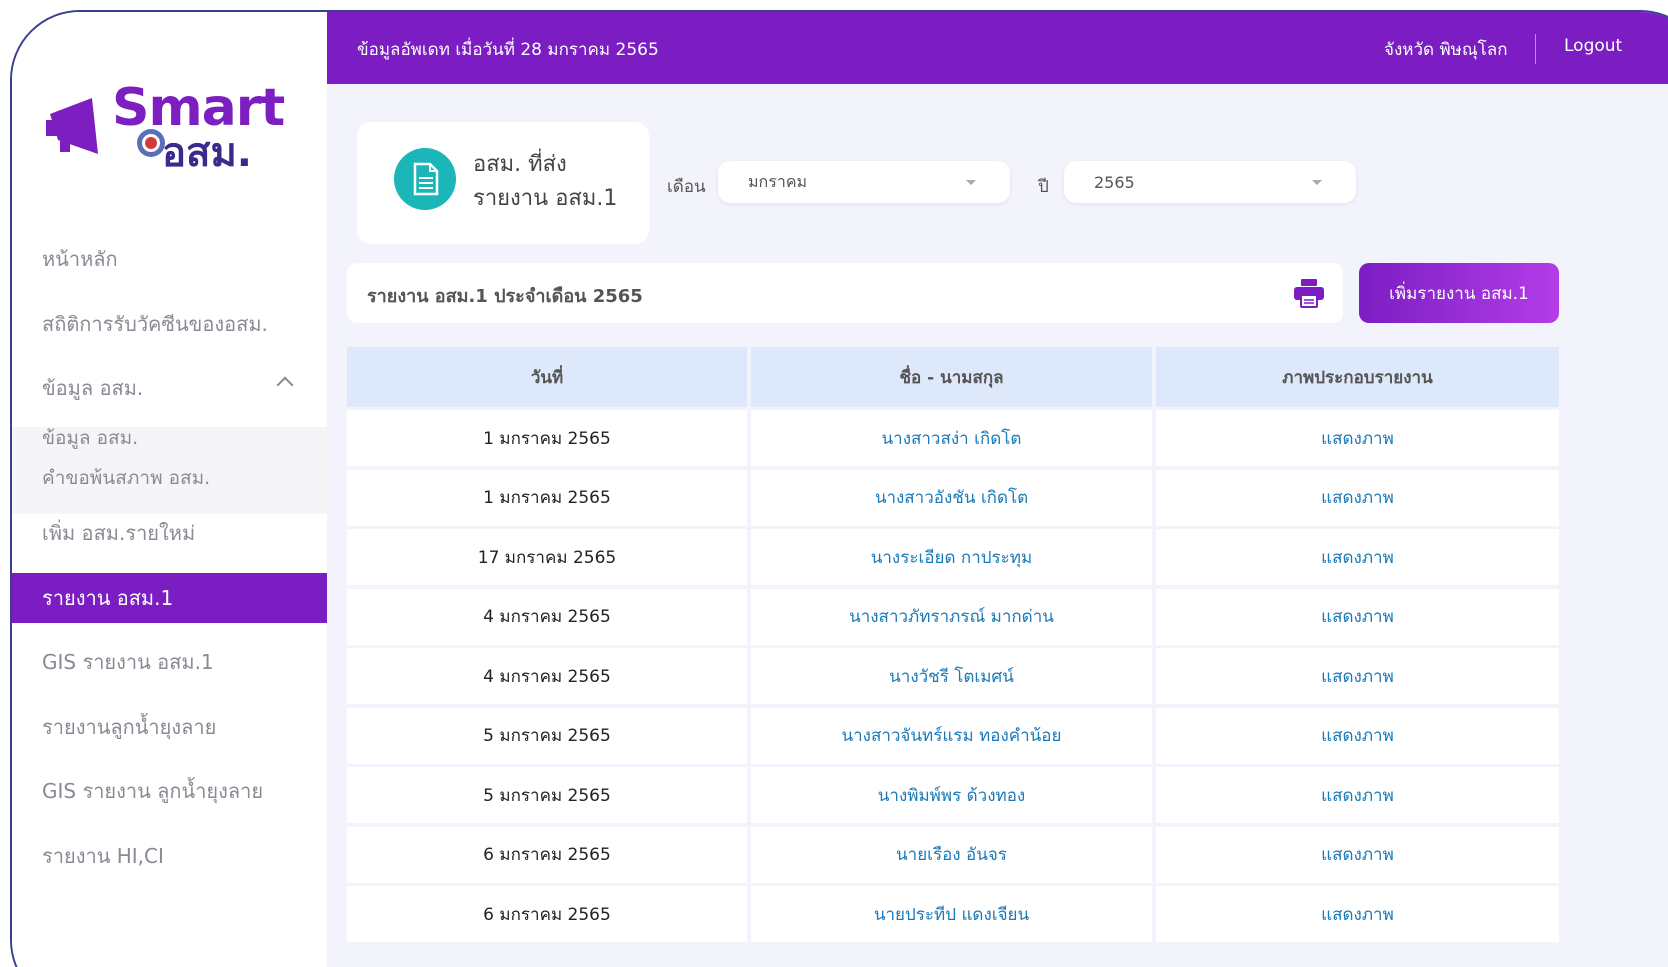 Image resolution: width=1668 pixels, height=967 pixels. I want to click on summary-card: อสม. ที่ส่ง รายงาน อสม.1, so click(503, 183).